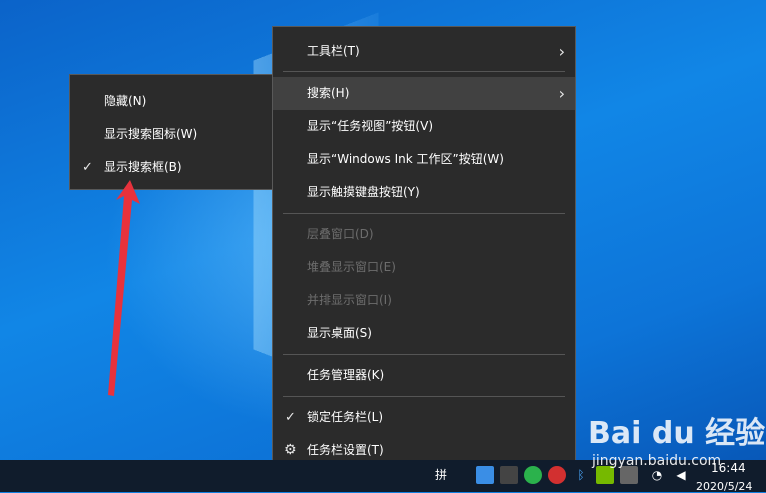 The width and height of the screenshot is (766, 493). I want to click on baidu-watermark: Bai du 经验, so click(677, 433).